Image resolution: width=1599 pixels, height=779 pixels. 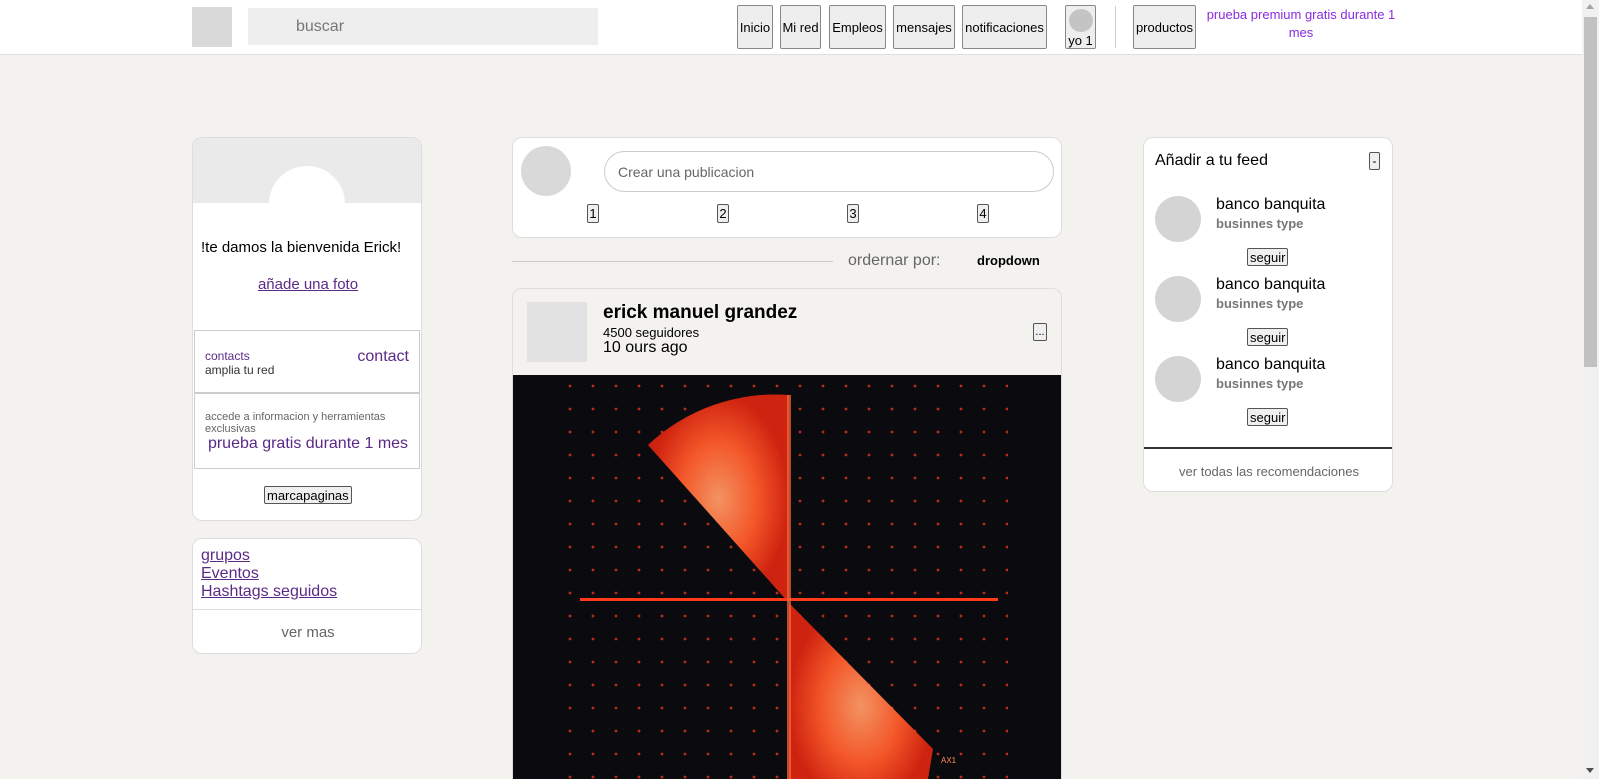 What do you see at coordinates (1374, 161) in the screenshot?
I see `feed-collapse-button: -` at bounding box center [1374, 161].